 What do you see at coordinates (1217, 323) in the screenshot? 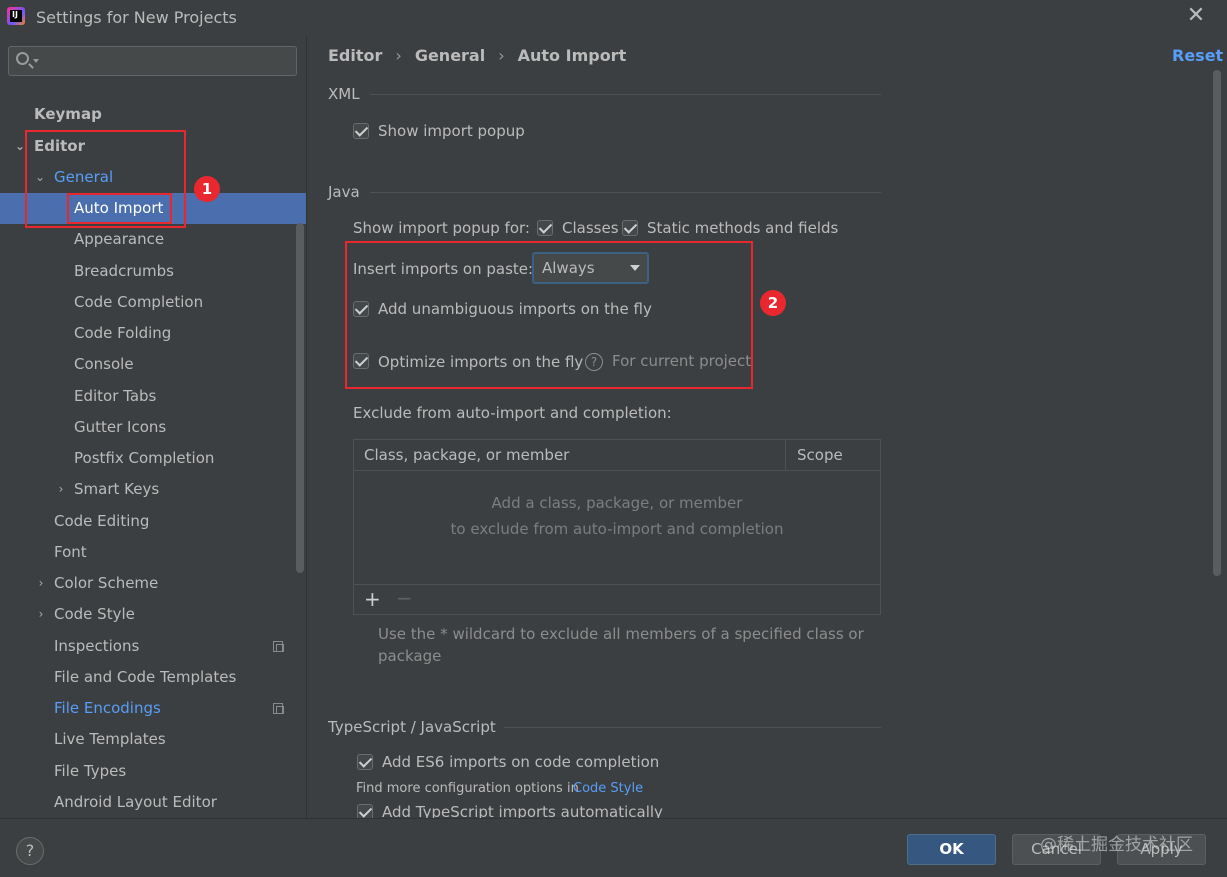
I see `content-scrollbar` at bounding box center [1217, 323].